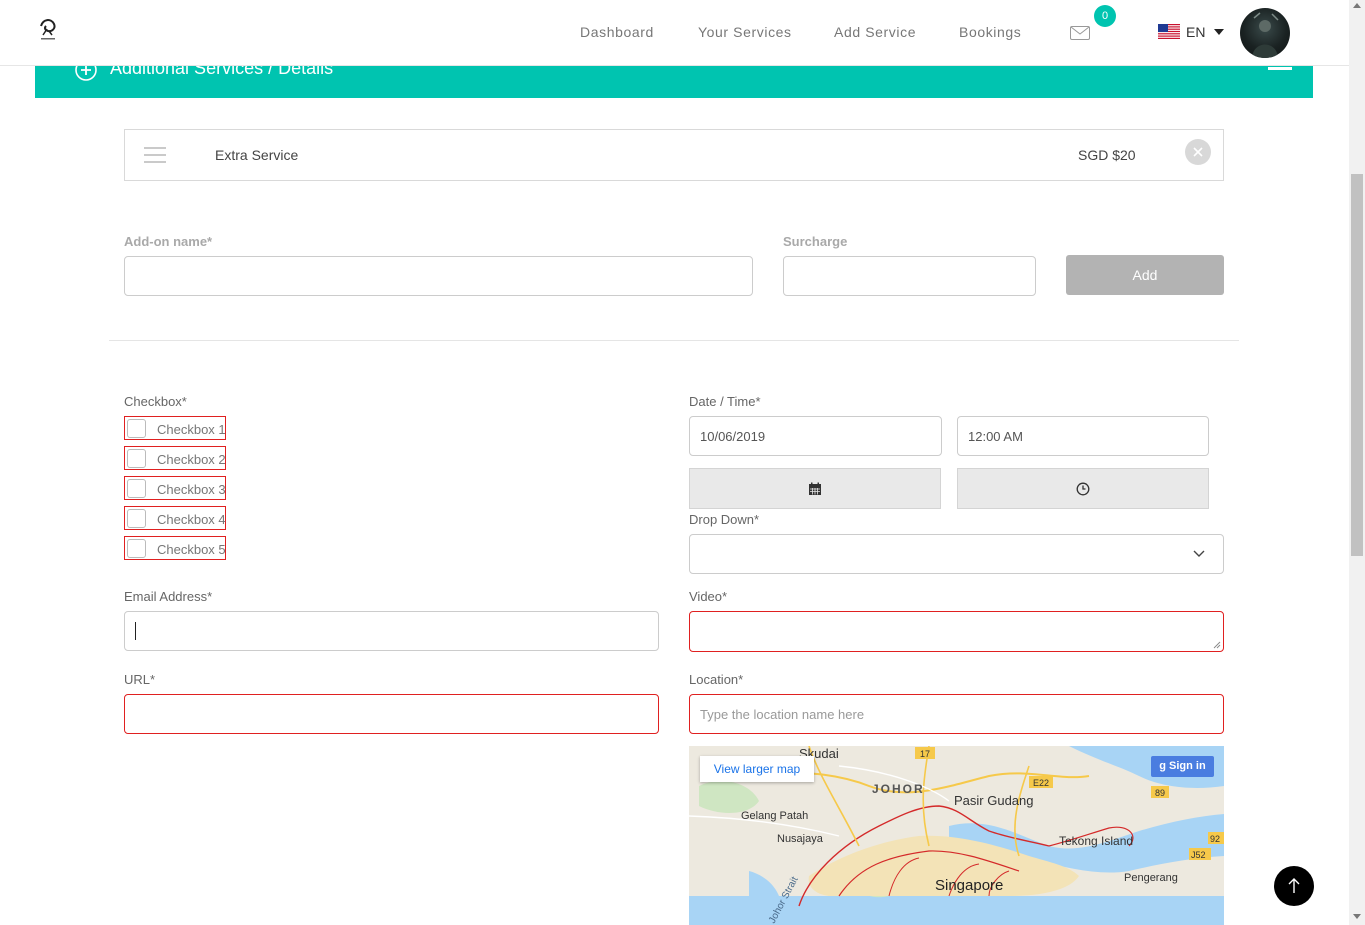 Image resolution: width=1365 pixels, height=925 pixels. What do you see at coordinates (969, 885) in the screenshot?
I see `map-label-singapore: Singapore` at bounding box center [969, 885].